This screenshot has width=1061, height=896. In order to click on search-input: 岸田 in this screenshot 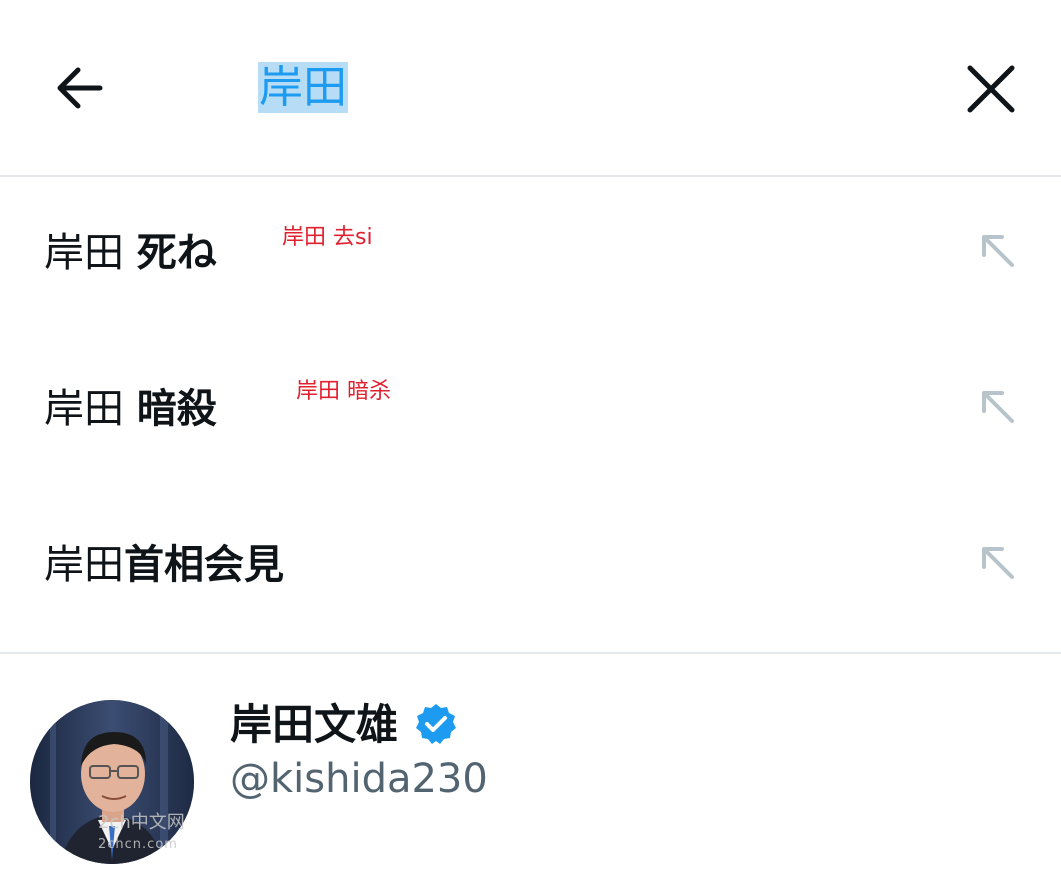, I will do `click(578, 88)`.